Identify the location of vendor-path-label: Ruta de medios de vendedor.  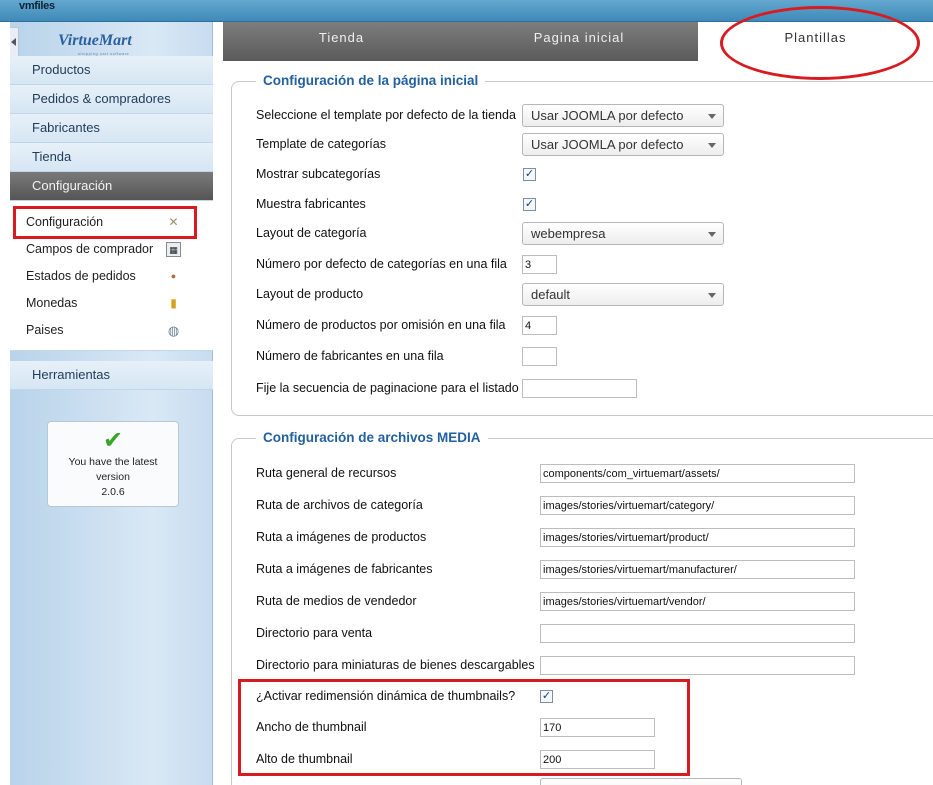
(336, 601).